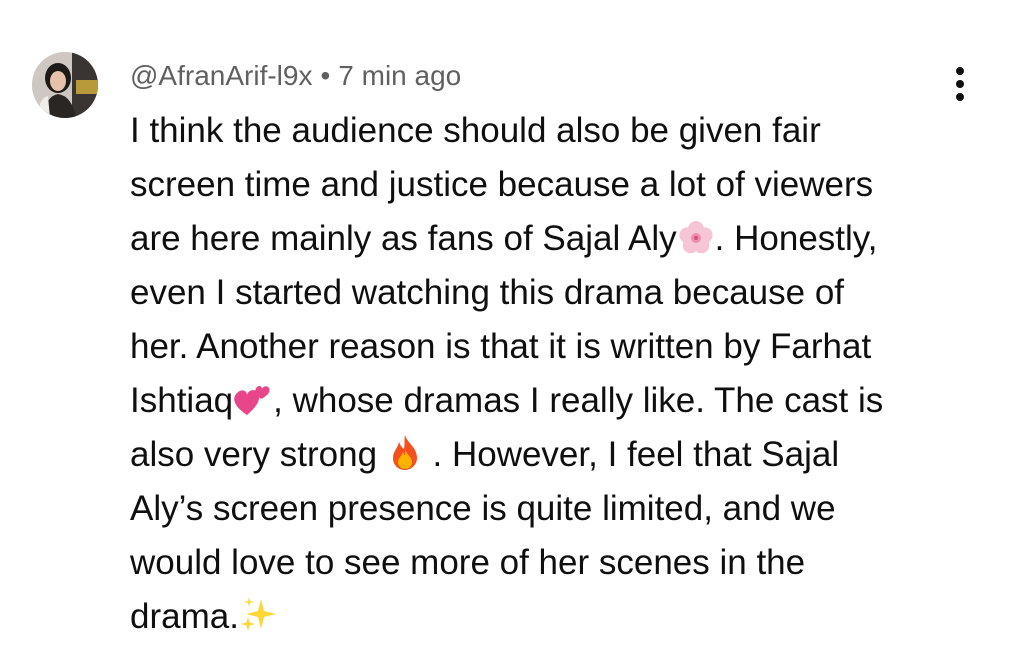 The width and height of the screenshot is (1024, 664). I want to click on cherry-blossom-icon, so click(696, 238).